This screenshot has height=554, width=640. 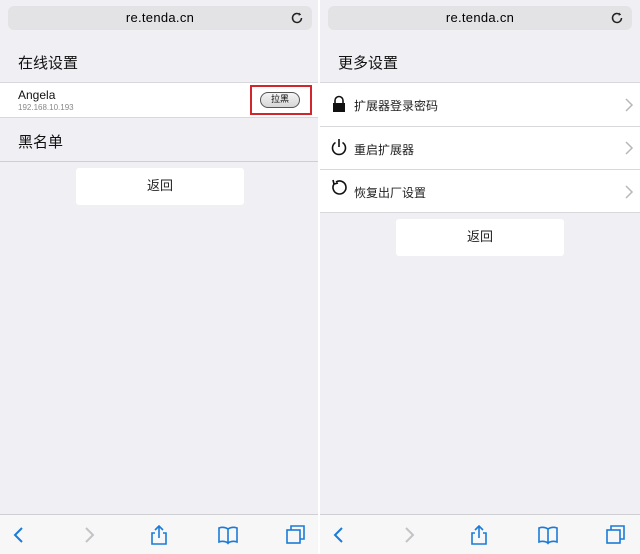 What do you see at coordinates (390, 193) in the screenshot?
I see `menu-item-label: 恢复出厂设置` at bounding box center [390, 193].